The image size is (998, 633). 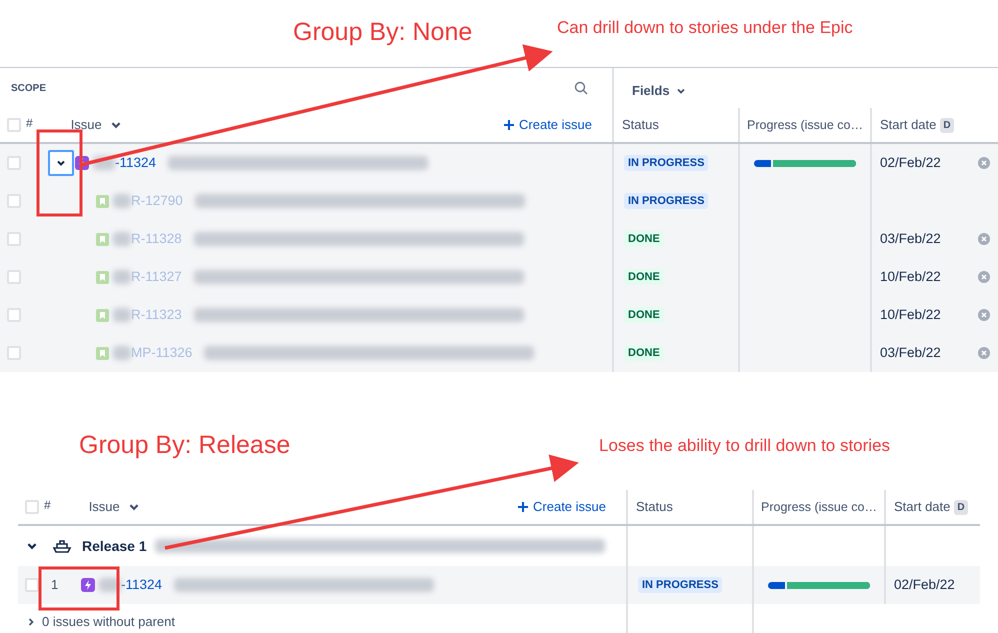 I want to click on scope-label: SCOPE, so click(x=28, y=89).